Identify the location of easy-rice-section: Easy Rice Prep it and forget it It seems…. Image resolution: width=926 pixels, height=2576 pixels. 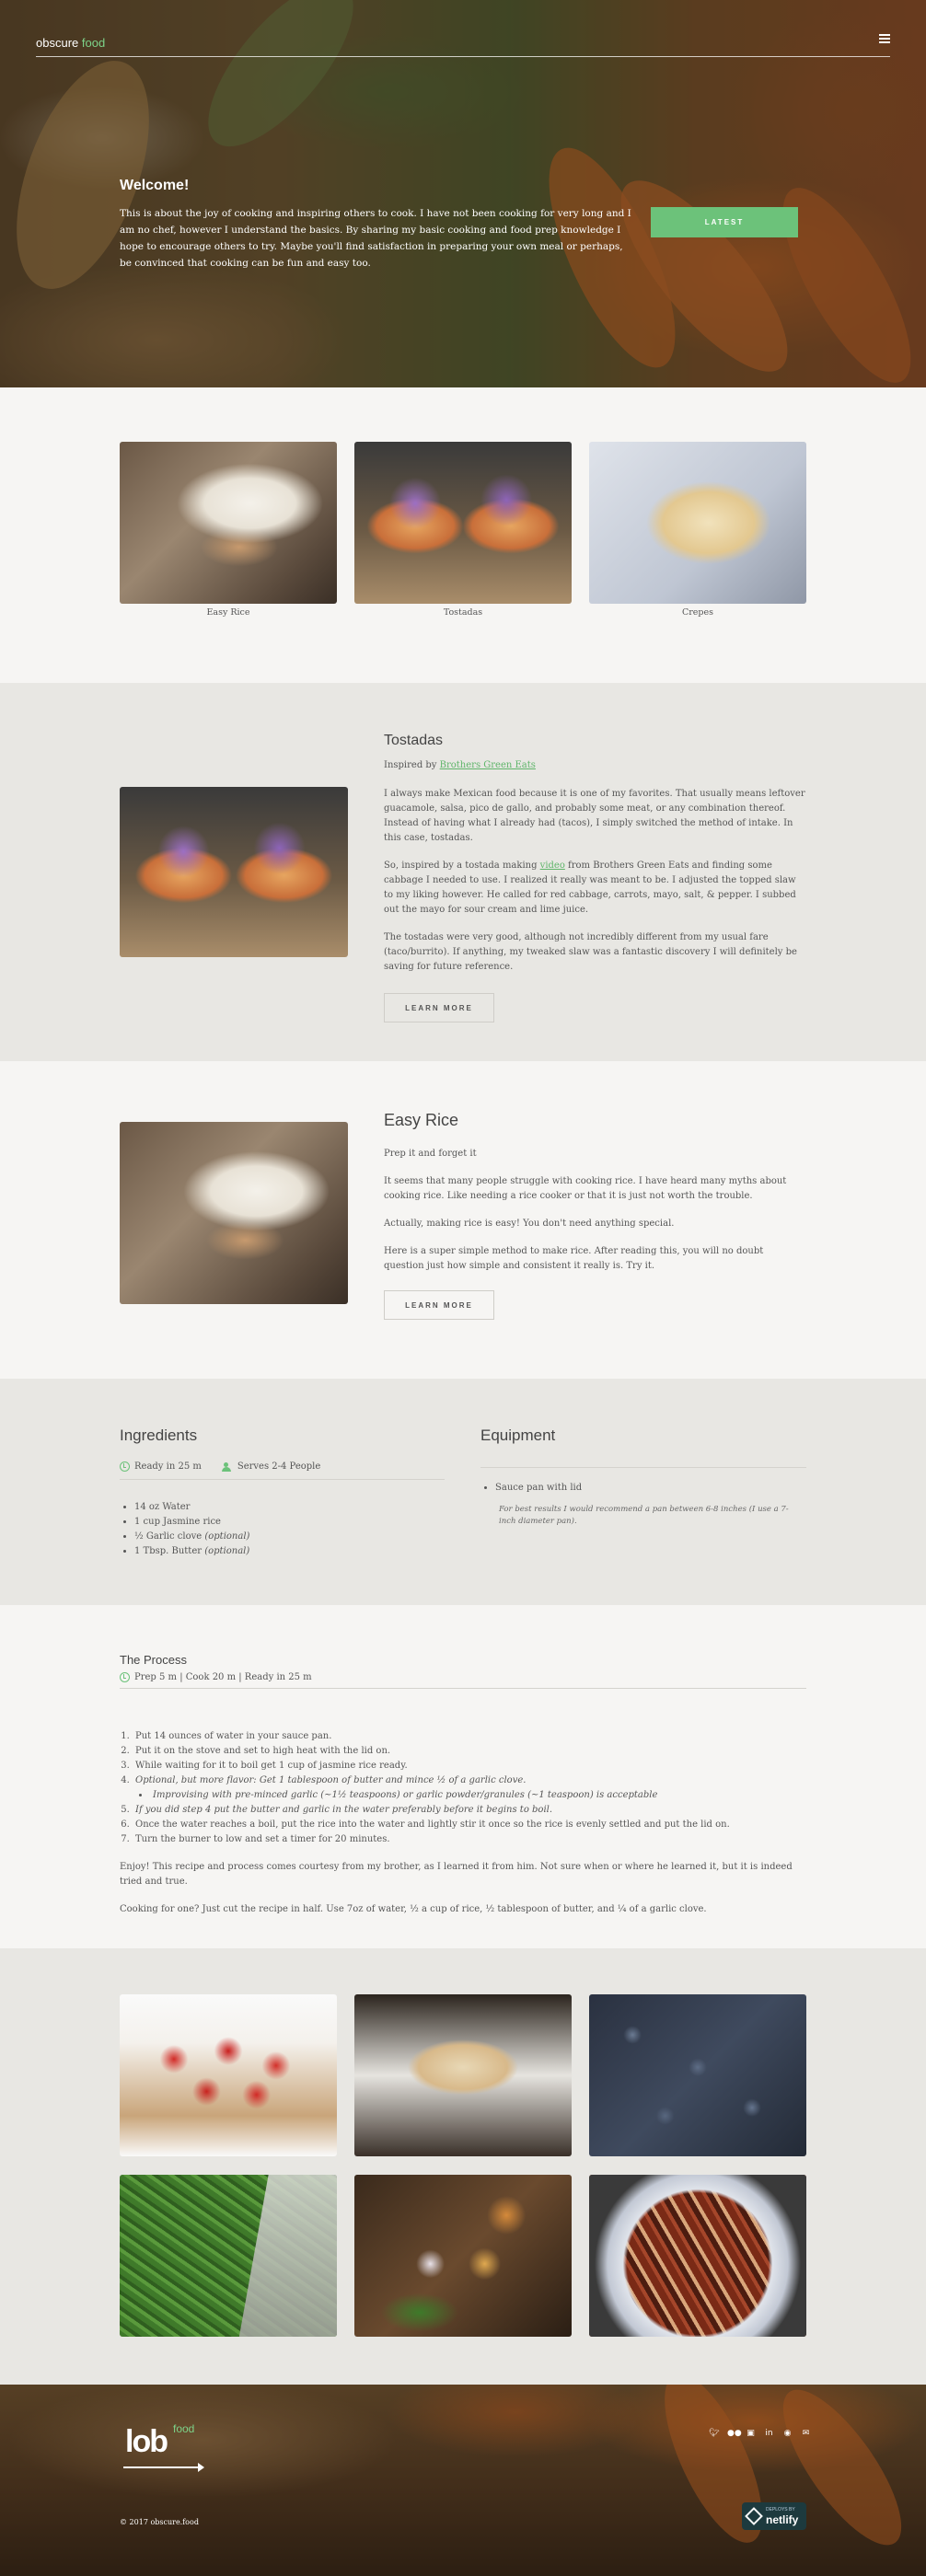
(463, 1220).